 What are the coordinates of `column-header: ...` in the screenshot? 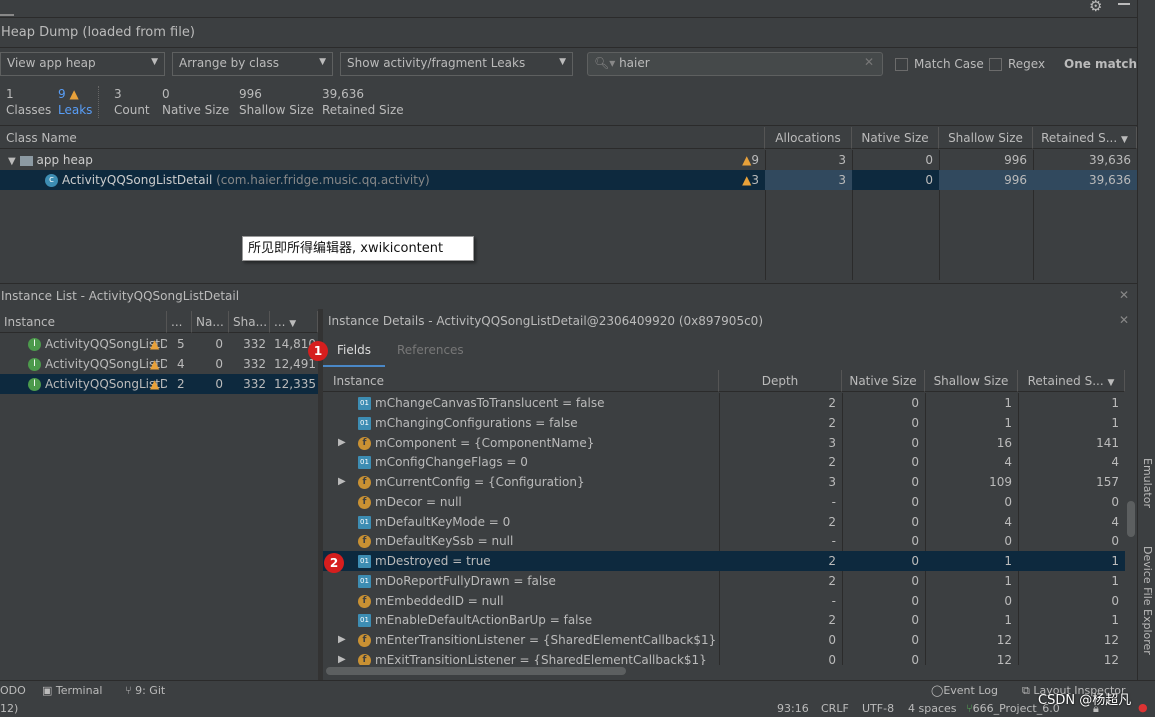 It's located at (179, 322).